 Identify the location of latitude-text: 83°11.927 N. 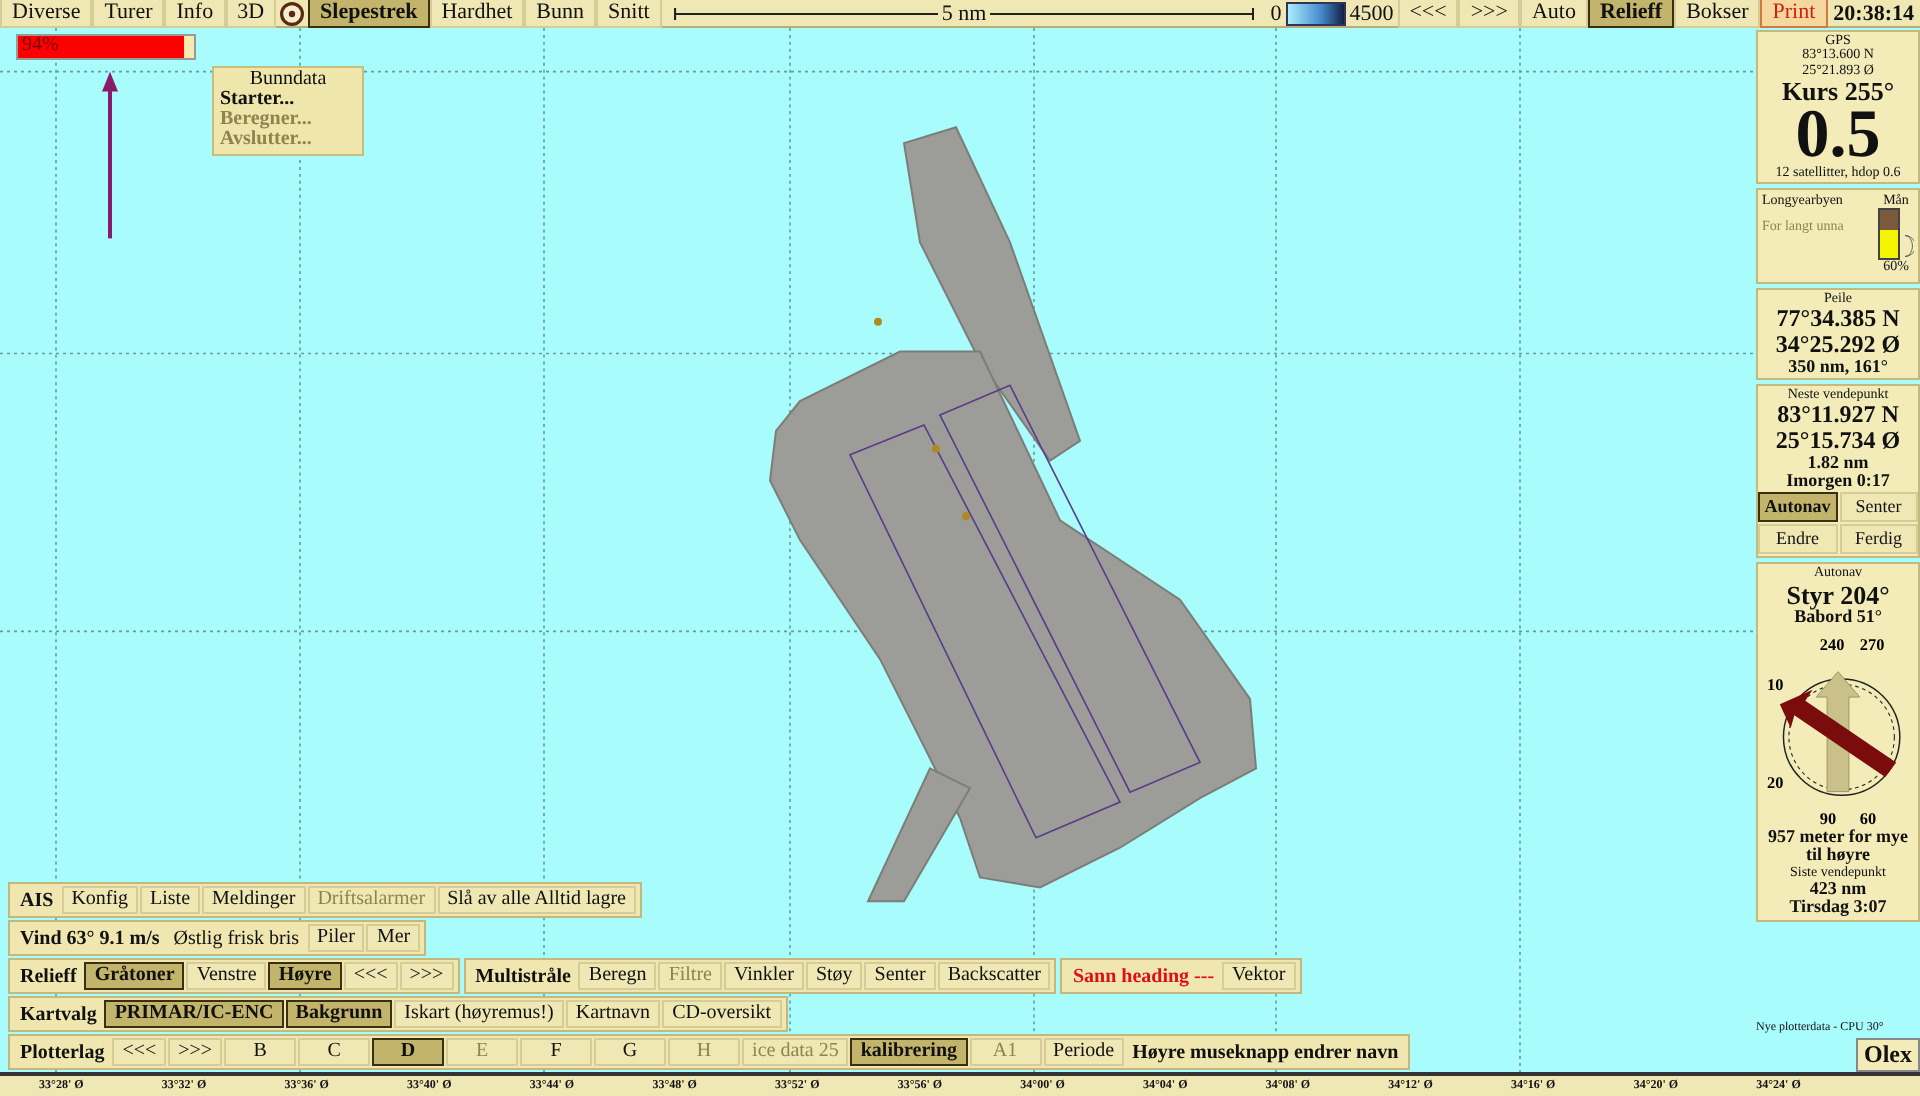
(1838, 415).